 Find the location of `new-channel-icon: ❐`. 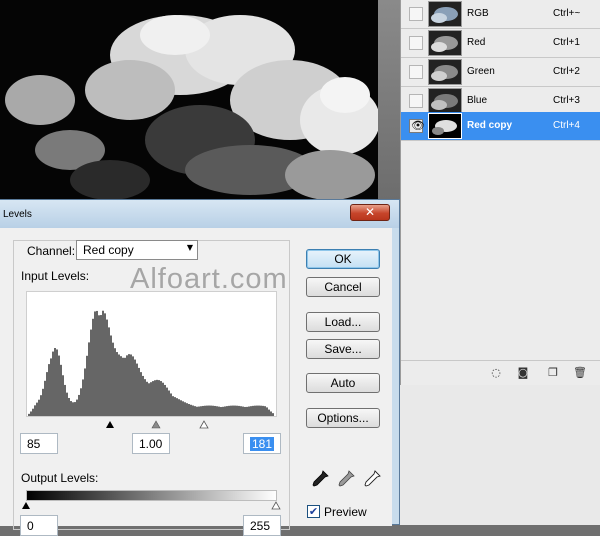

new-channel-icon: ❐ is located at coordinates (553, 373).